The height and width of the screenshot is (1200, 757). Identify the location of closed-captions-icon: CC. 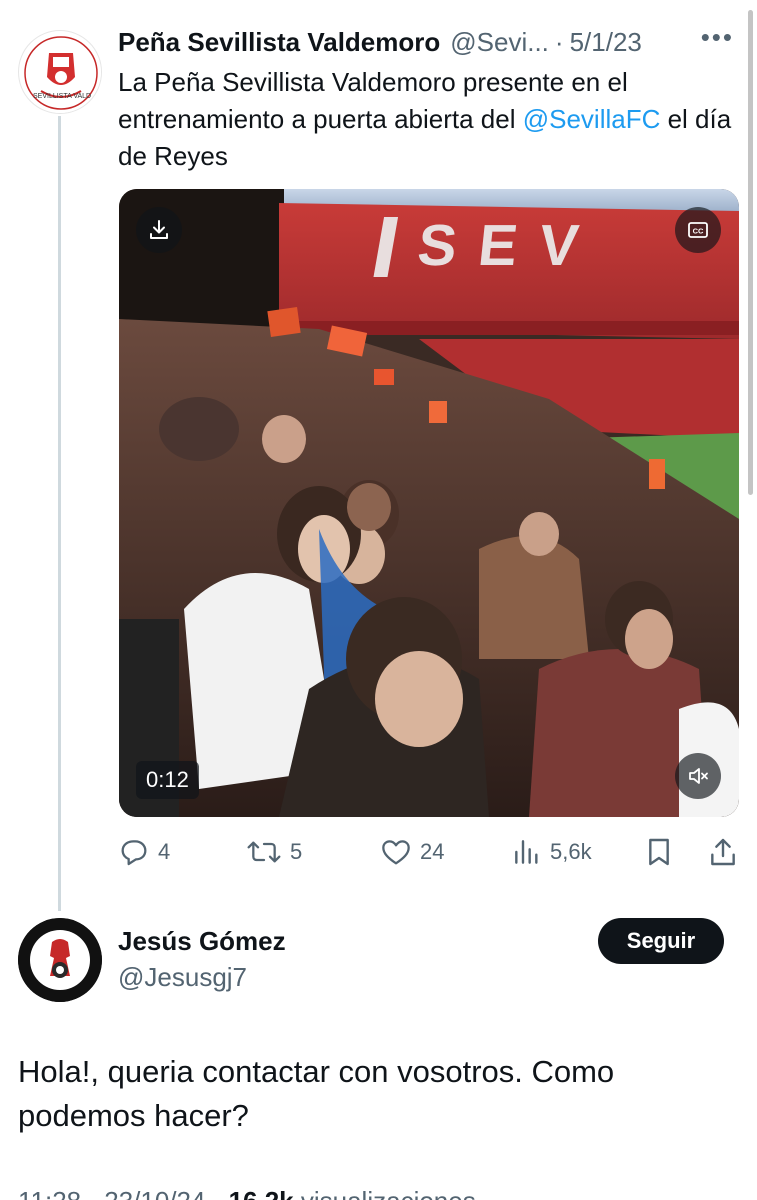
(698, 230).